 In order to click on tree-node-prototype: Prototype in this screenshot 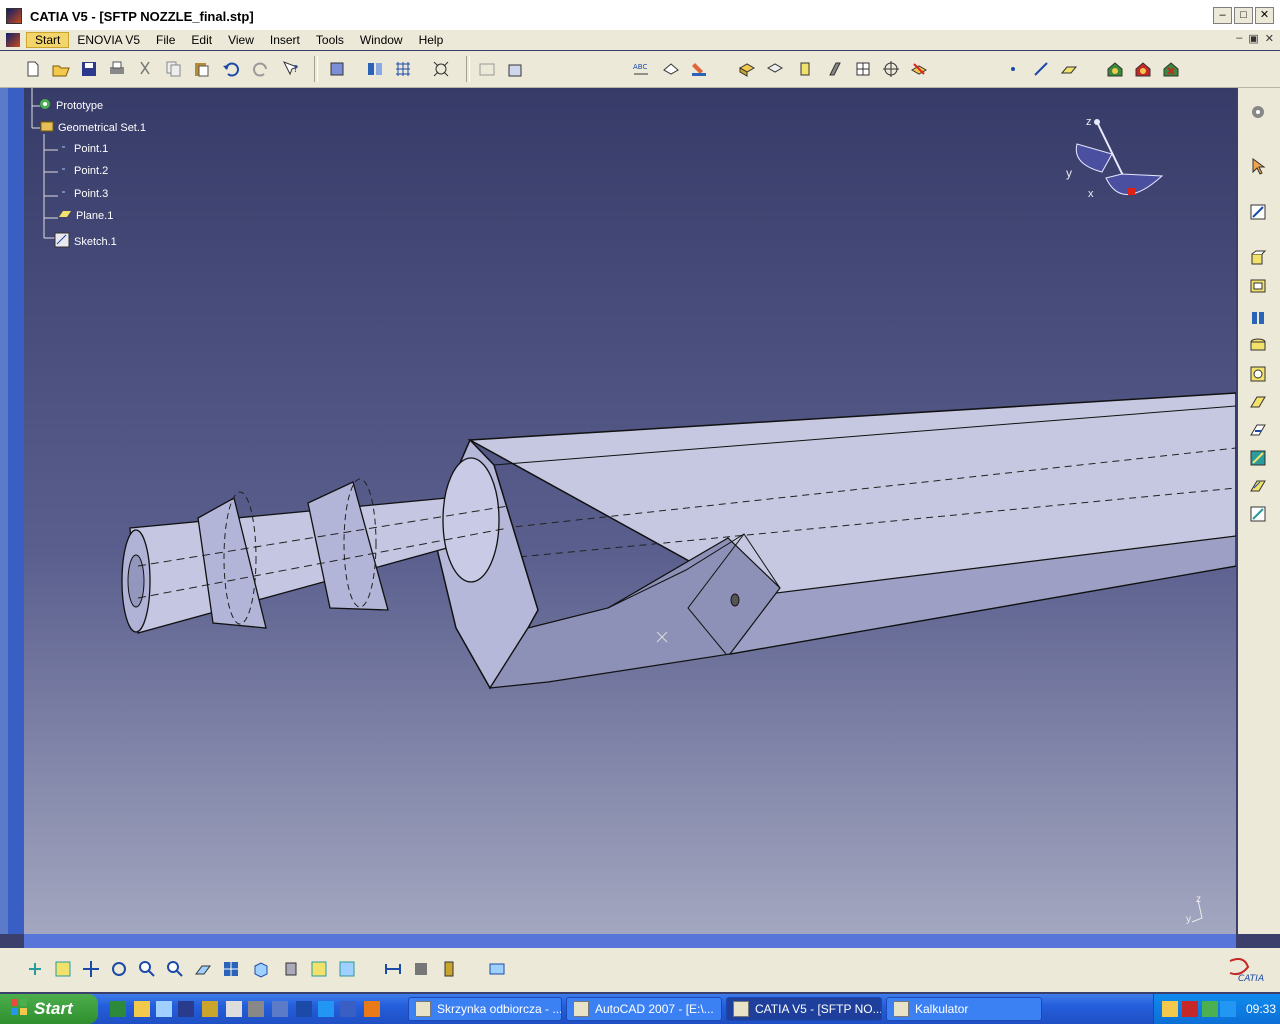, I will do `click(70, 105)`.